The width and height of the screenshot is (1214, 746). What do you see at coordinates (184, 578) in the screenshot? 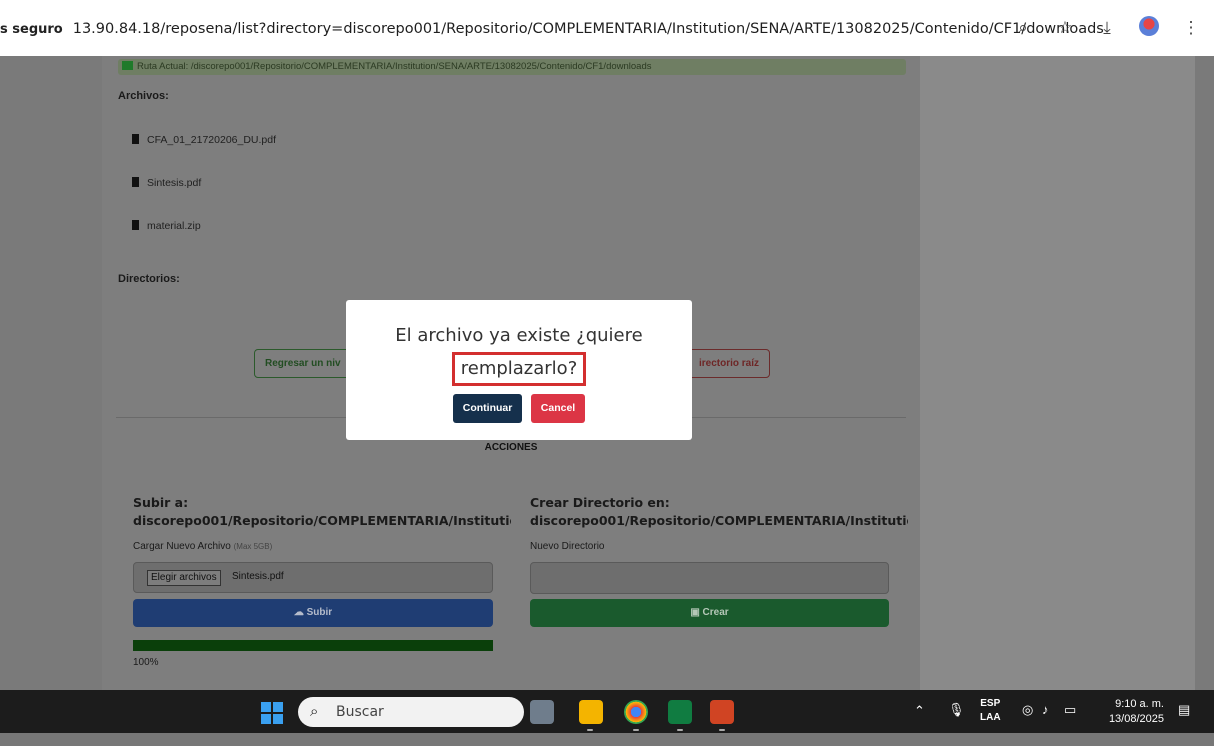
I see `choose-files-button: Elegir archivos` at bounding box center [184, 578].